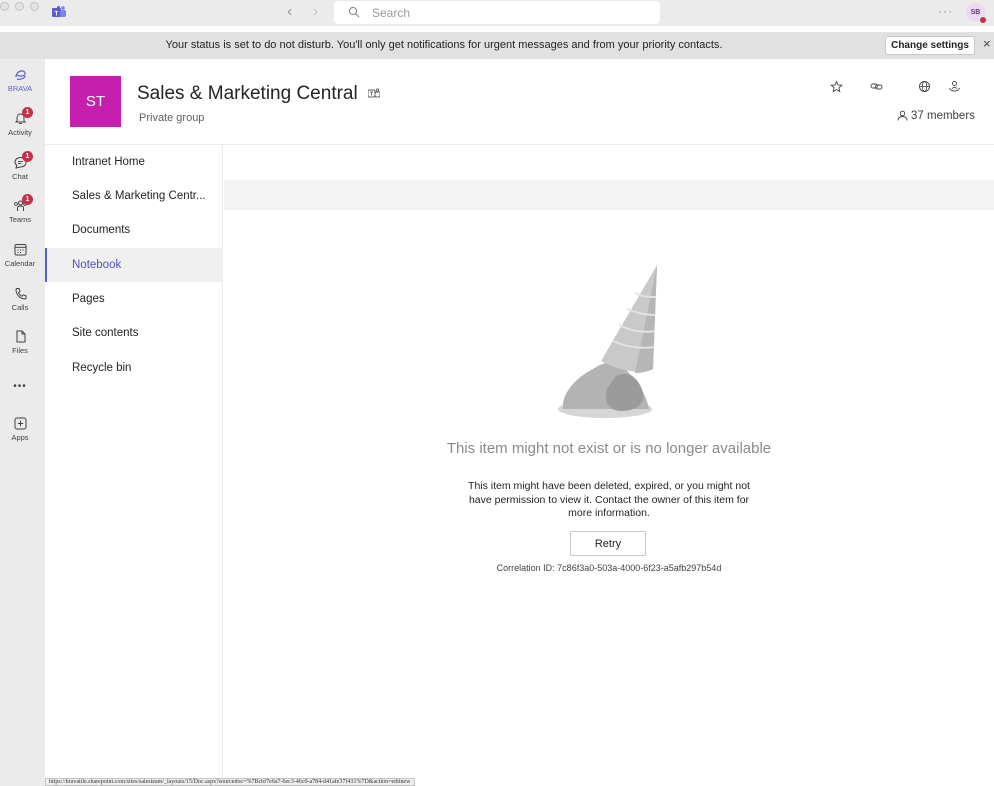 The image size is (994, 786). I want to click on nav-item-notebook: Notebook, so click(134, 265).